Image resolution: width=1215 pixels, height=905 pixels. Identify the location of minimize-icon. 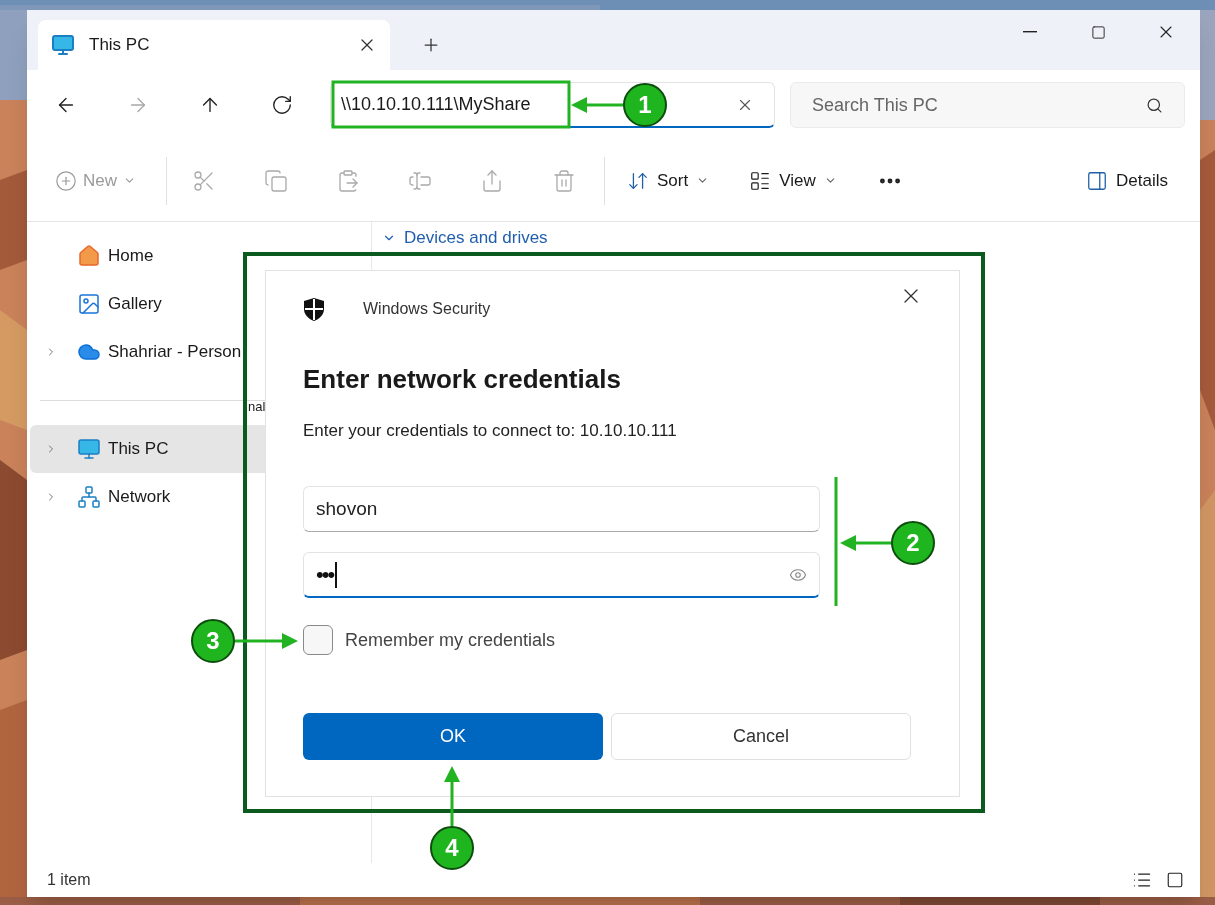
(1030, 32).